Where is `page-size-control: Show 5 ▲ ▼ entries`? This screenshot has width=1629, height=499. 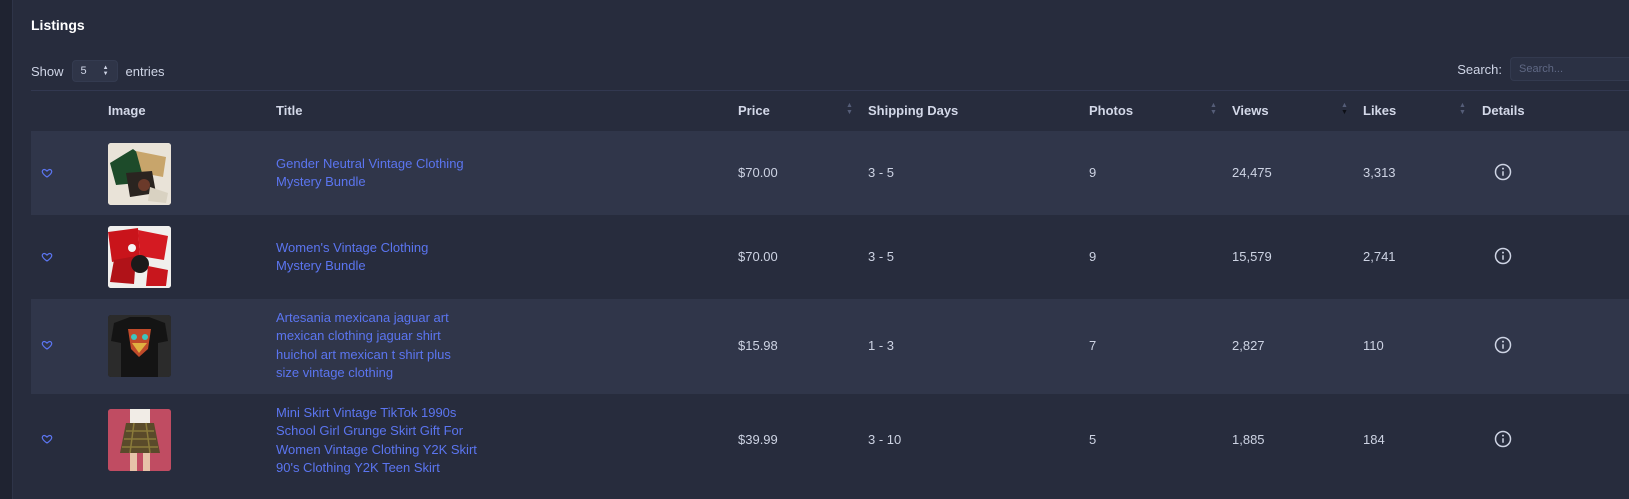 page-size-control: Show 5 ▲ ▼ entries is located at coordinates (98, 71).